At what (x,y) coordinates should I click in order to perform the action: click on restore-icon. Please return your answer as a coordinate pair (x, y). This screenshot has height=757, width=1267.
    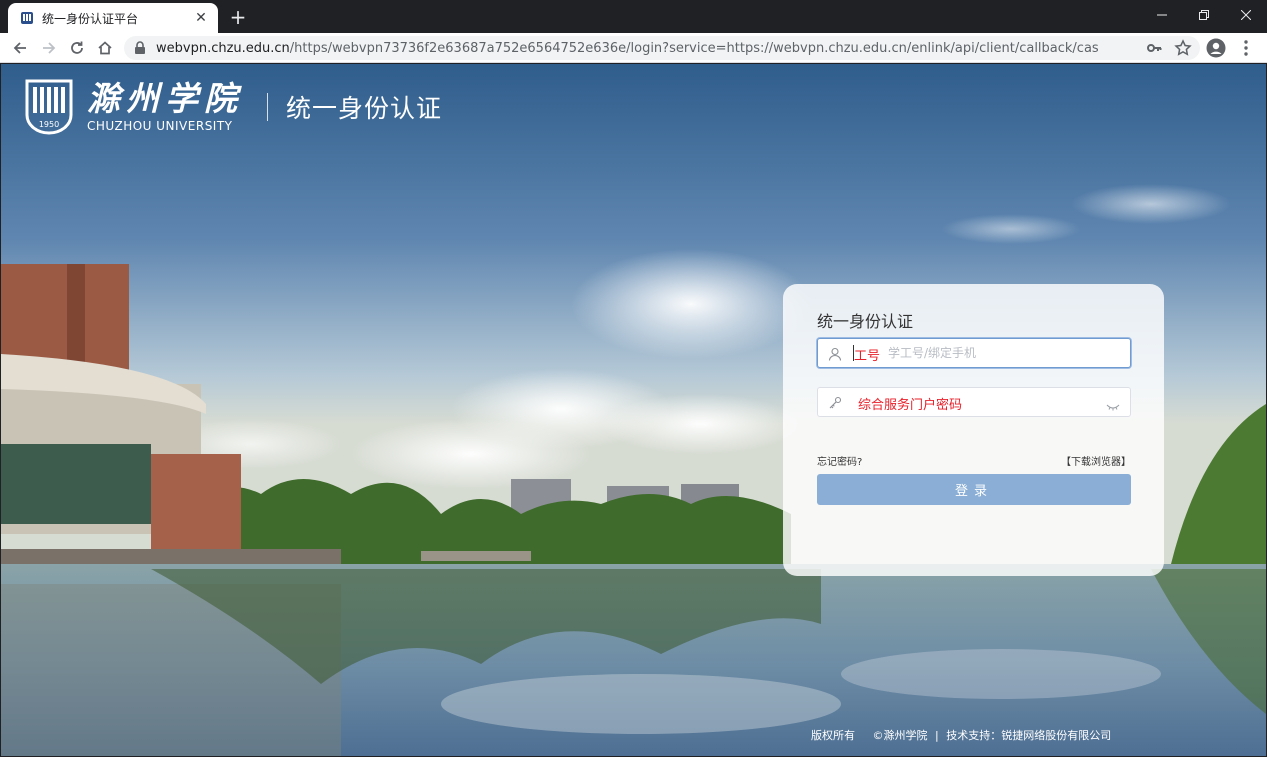
    Looking at the image, I should click on (1204, 15).